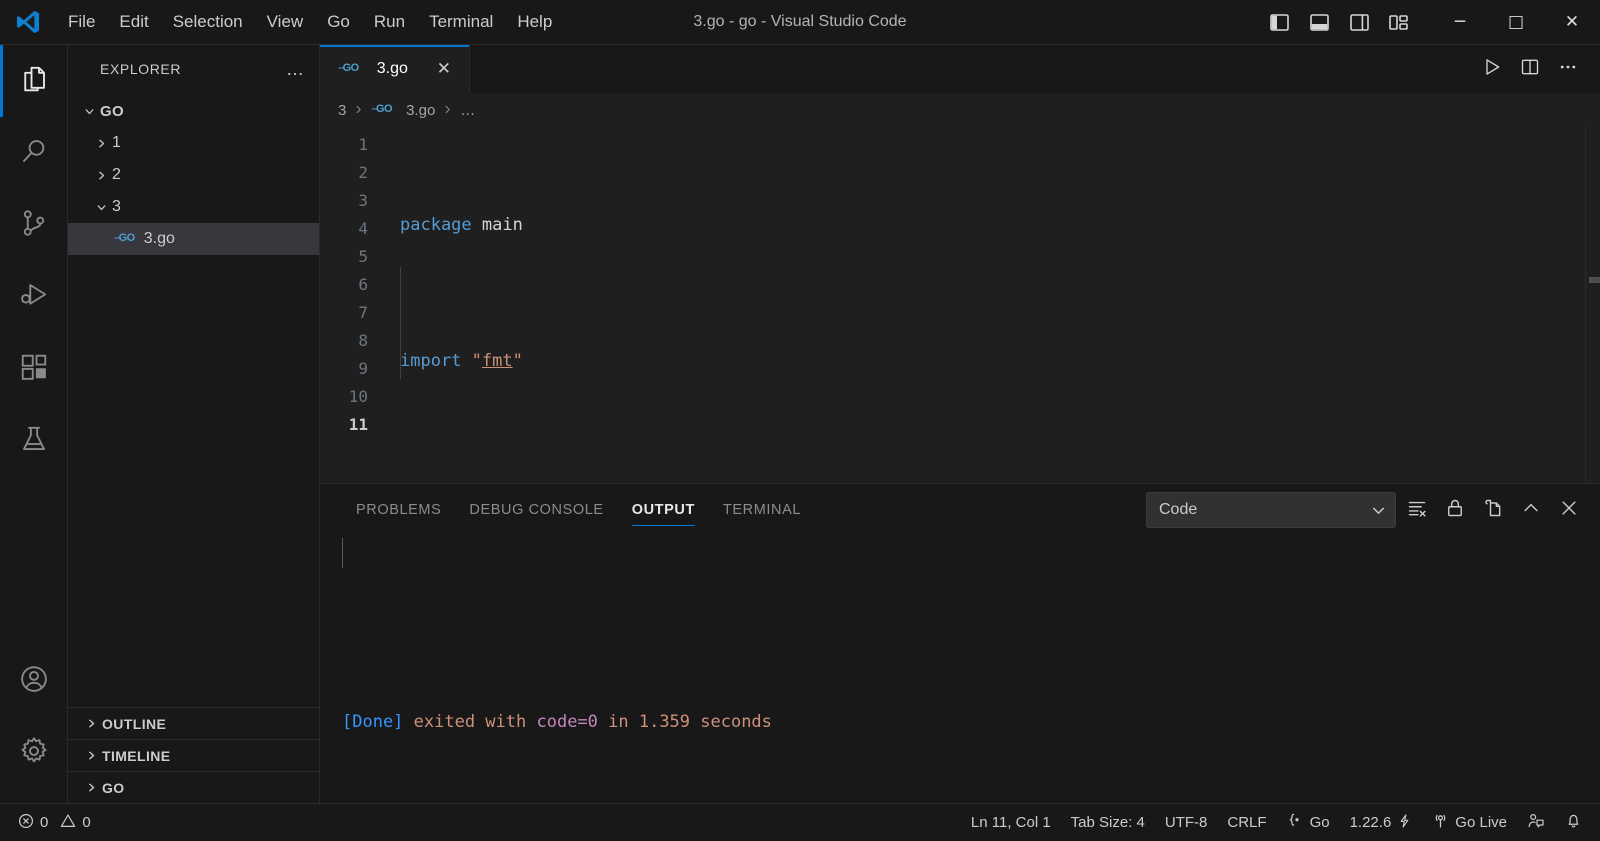 This screenshot has width=1600, height=841. I want to click on vscode-logo-icon, so click(28, 22).